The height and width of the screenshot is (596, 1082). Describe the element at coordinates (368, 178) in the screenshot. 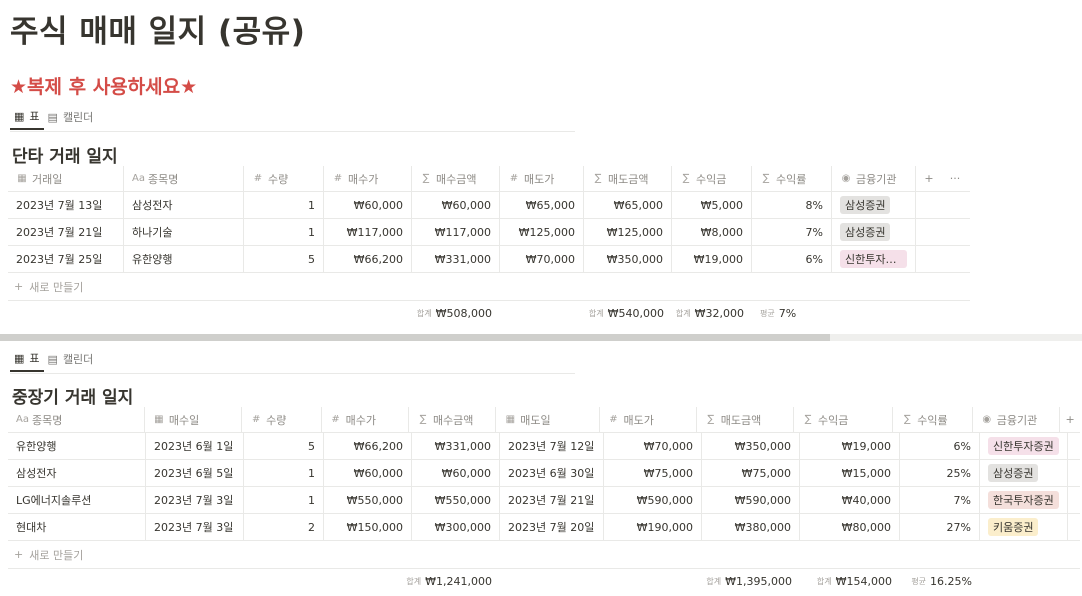

I see `column-header: # 매수가` at that location.